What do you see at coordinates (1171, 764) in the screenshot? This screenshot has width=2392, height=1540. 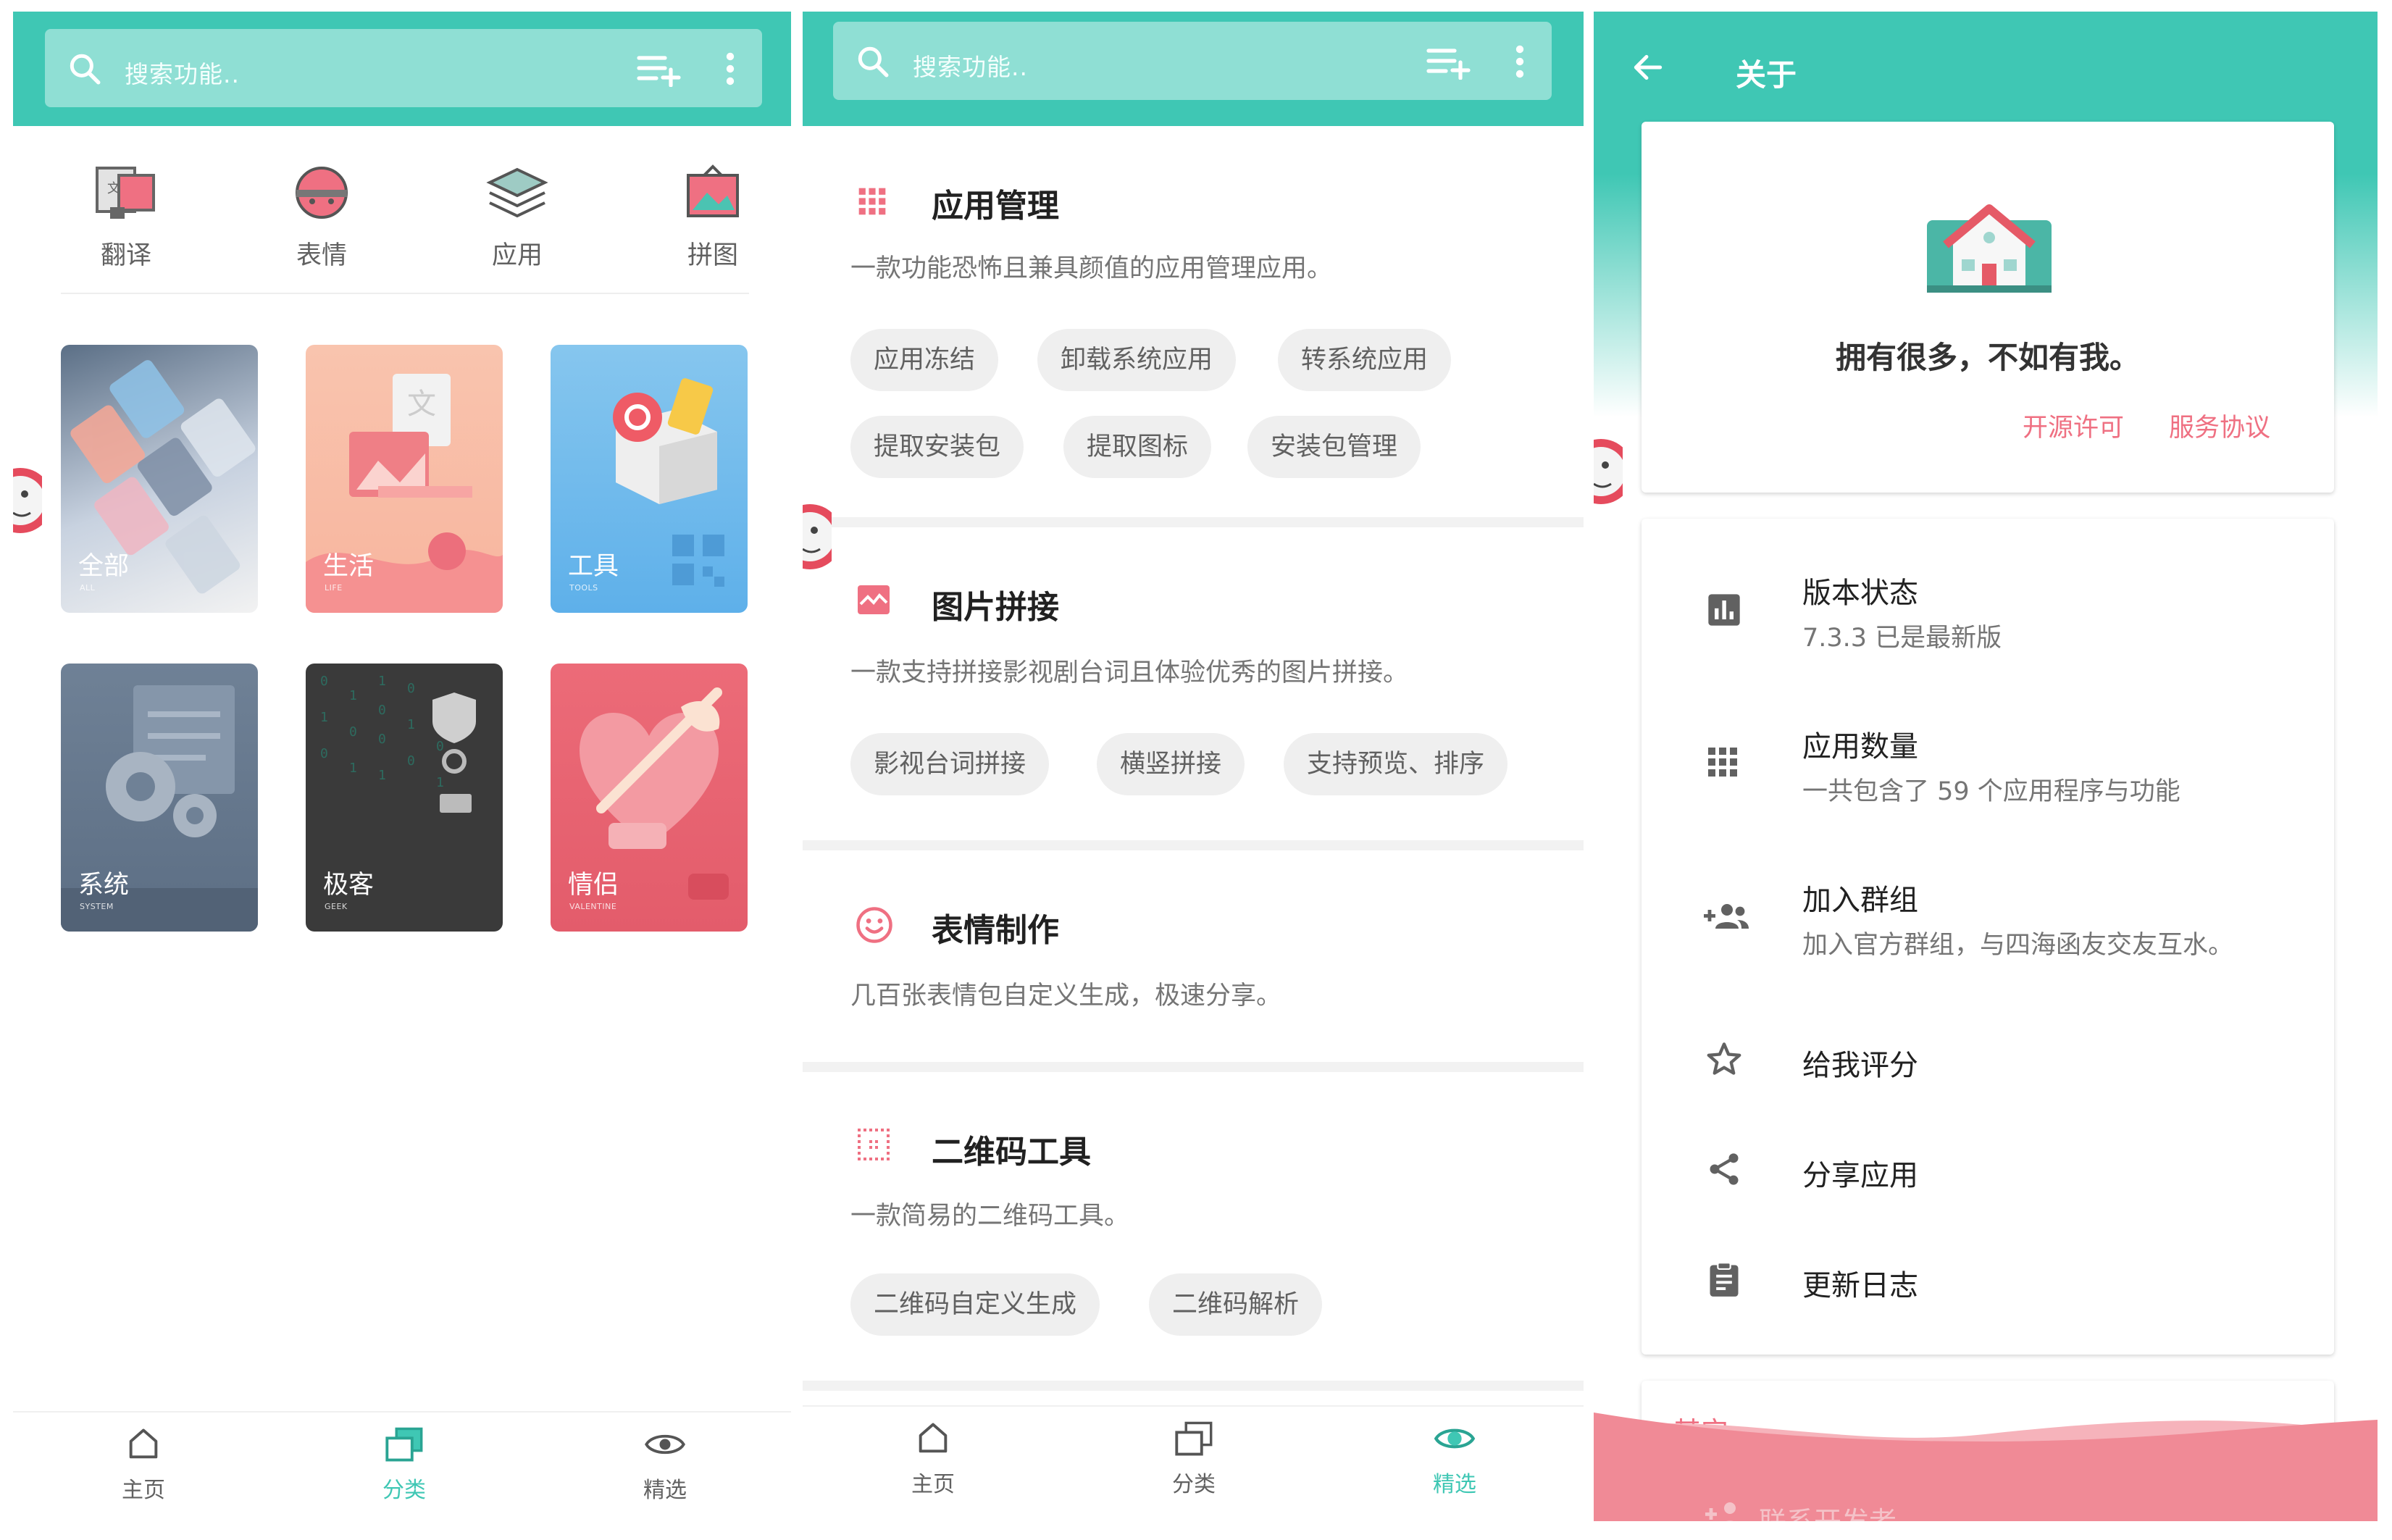 I see `chip: 横竖拼接` at bounding box center [1171, 764].